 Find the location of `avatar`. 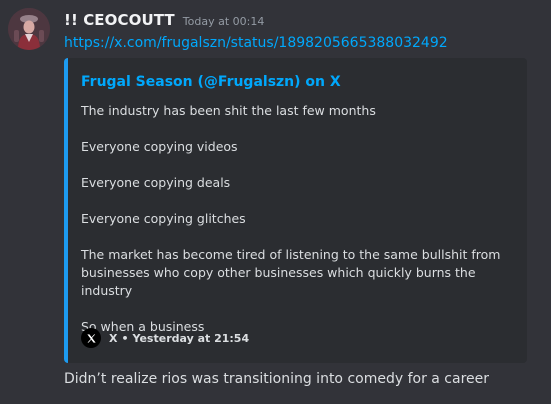

avatar is located at coordinates (29, 29).